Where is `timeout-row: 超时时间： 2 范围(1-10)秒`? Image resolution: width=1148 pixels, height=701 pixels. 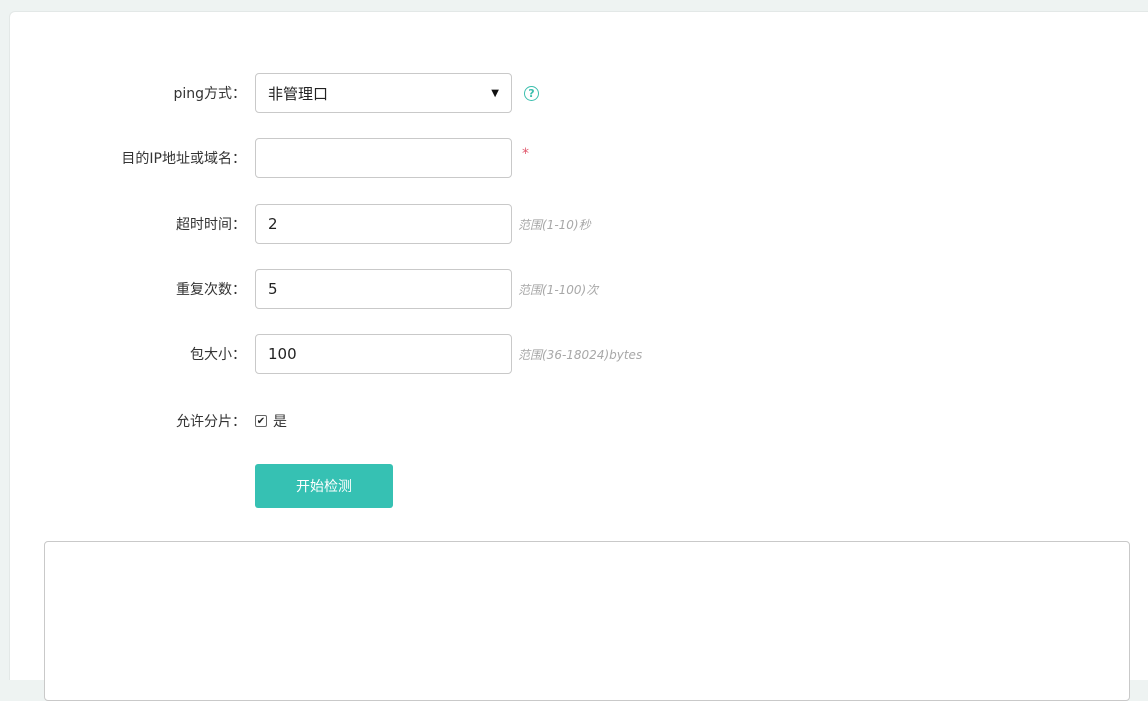
timeout-row: 超时时间： 2 范围(1-10)秒 is located at coordinates (579, 224).